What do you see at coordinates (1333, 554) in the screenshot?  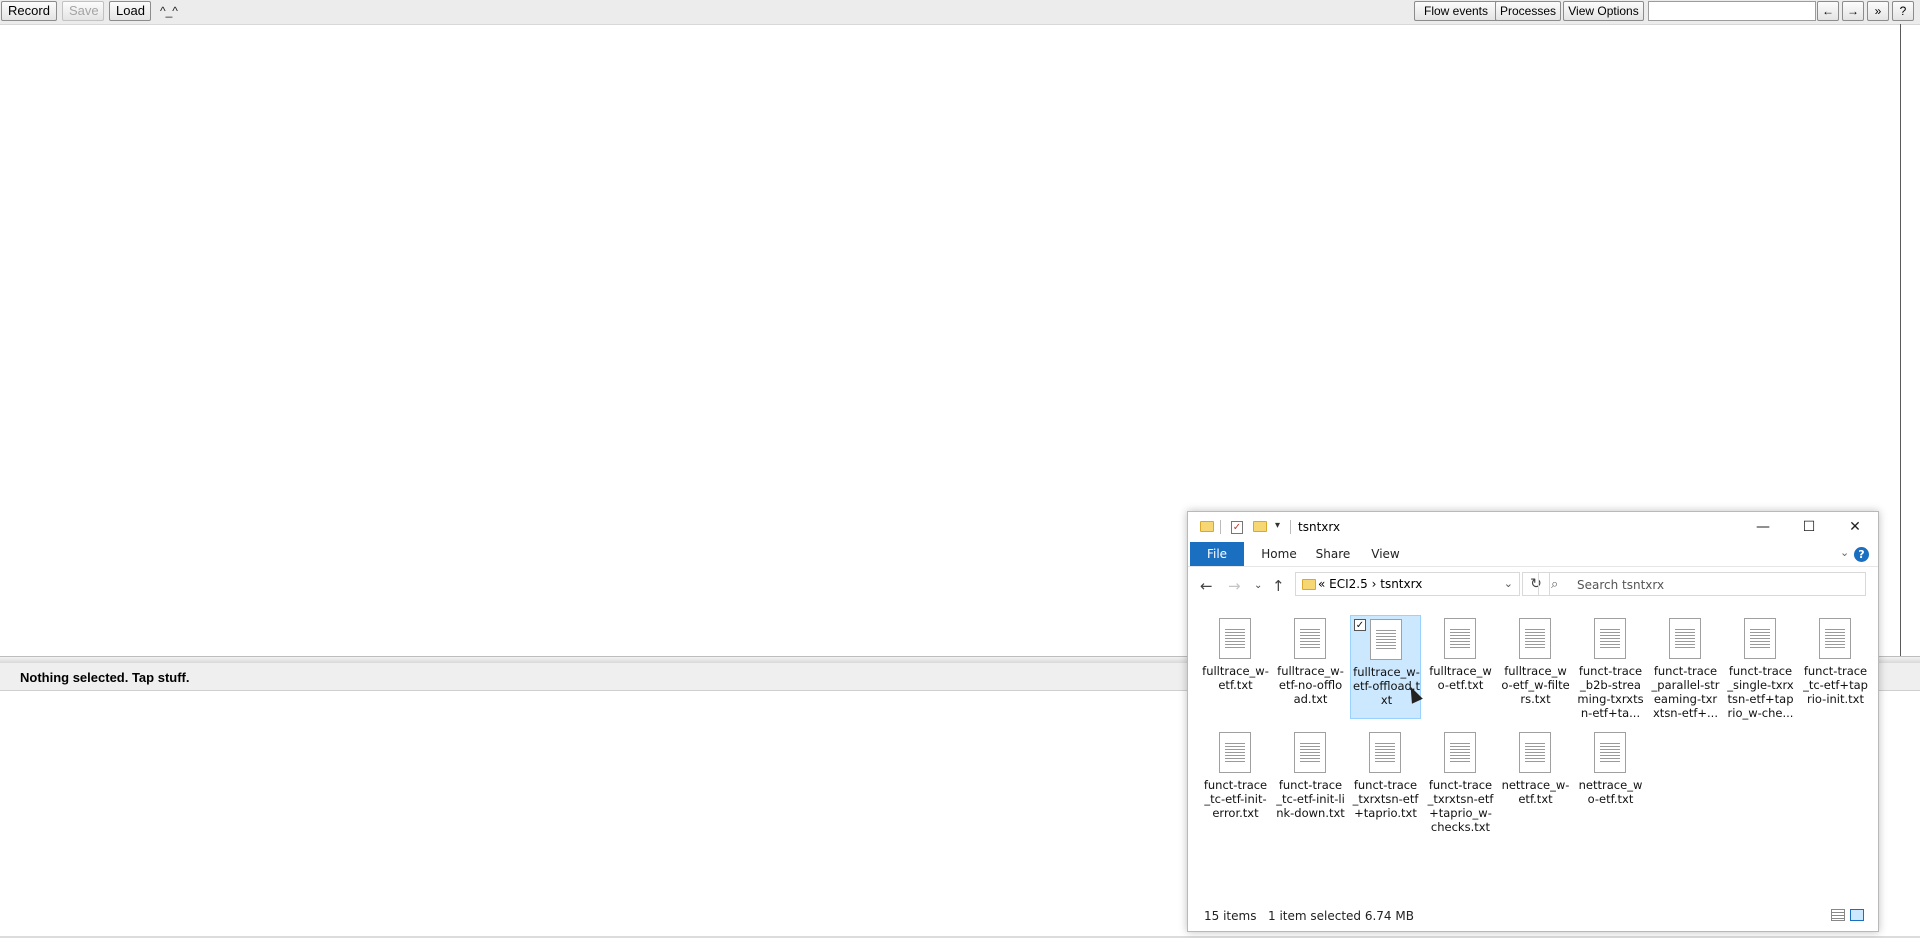 I see `tab-share: Share` at bounding box center [1333, 554].